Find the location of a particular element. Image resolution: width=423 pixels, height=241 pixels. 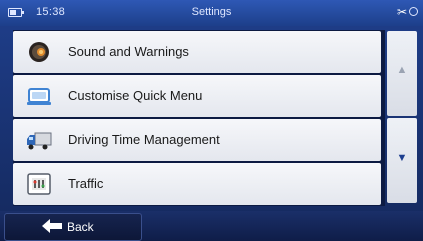

chevron-down-icon: ▼ is located at coordinates (402, 158).